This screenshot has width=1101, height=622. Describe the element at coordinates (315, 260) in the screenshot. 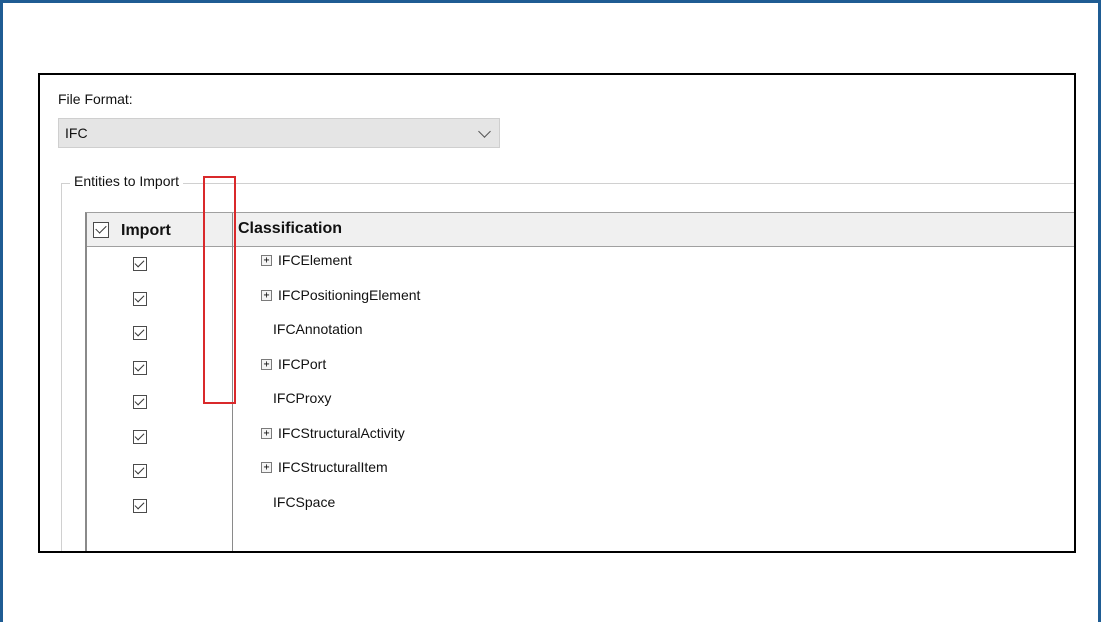

I see `classification-label: IFCElement` at that location.